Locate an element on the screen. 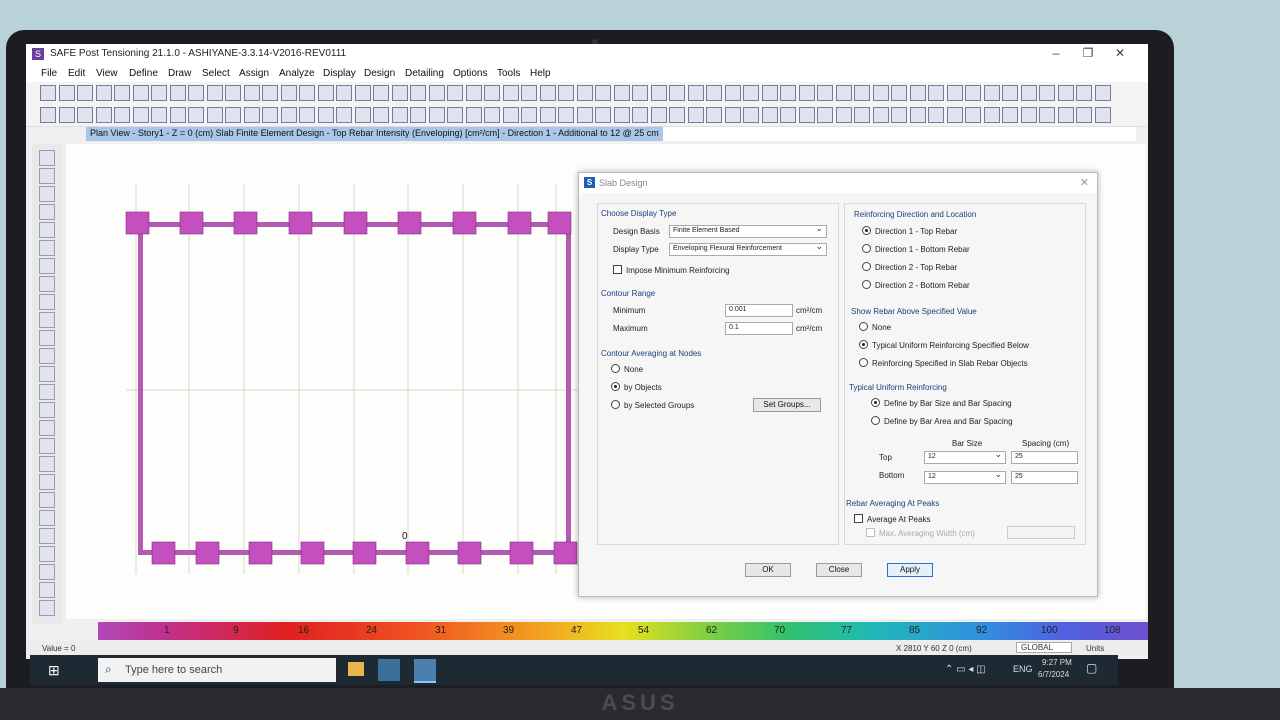 The image size is (1280, 720). menu-file: File is located at coordinates (49, 73).